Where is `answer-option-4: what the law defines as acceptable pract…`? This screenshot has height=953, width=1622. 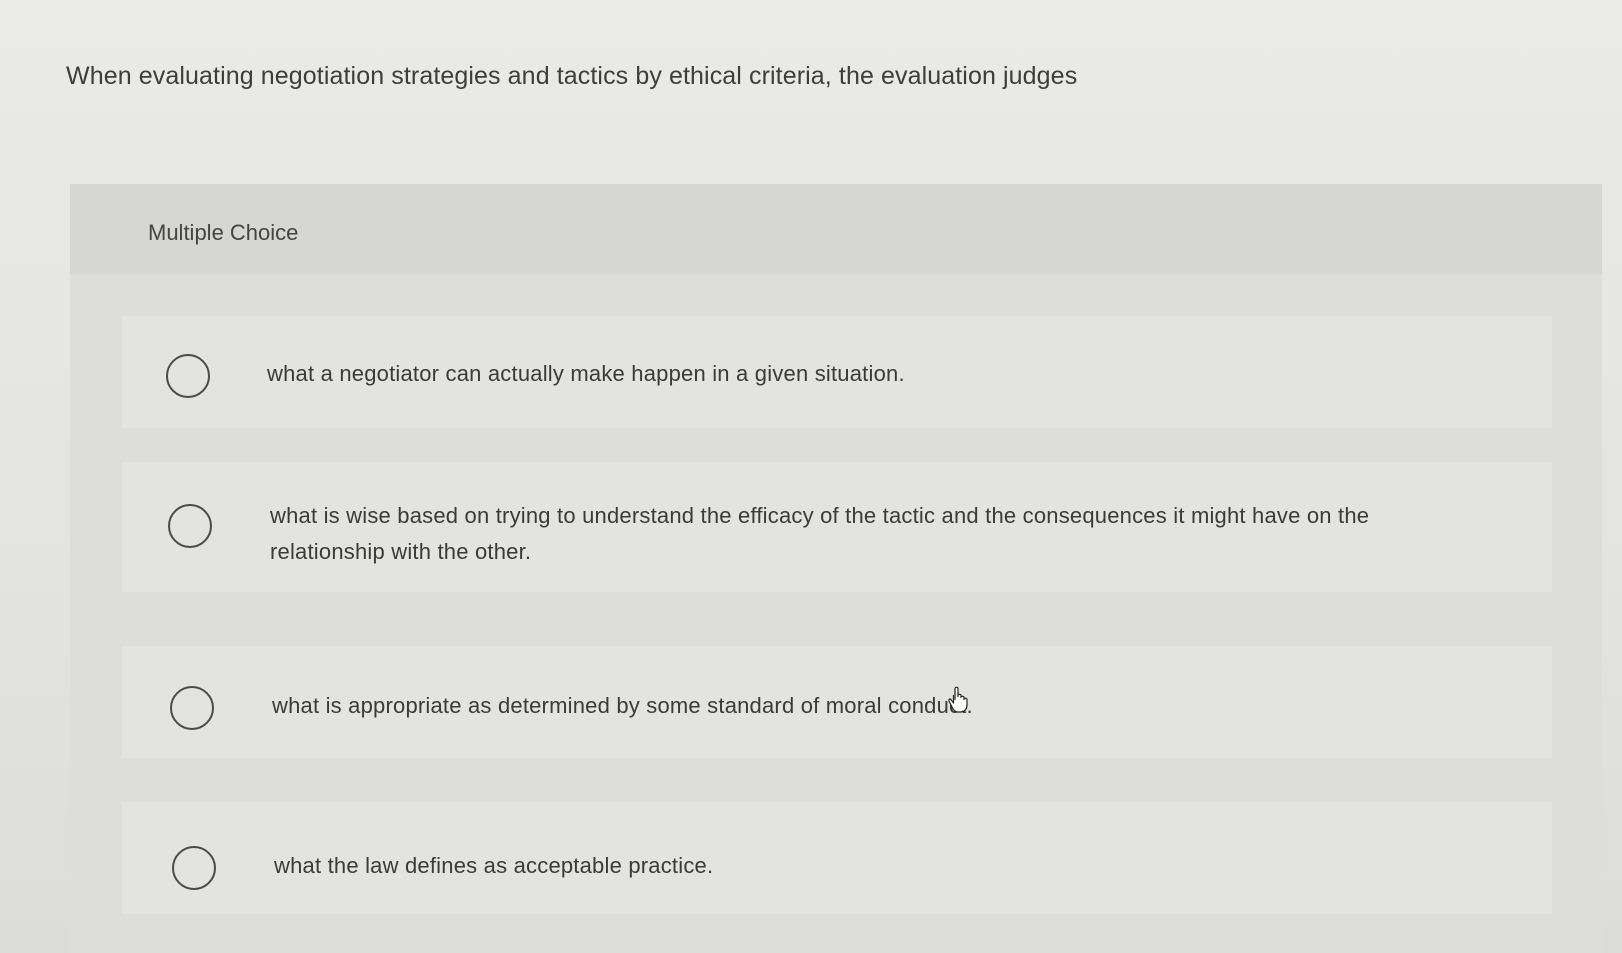 answer-option-4: what the law defines as acceptable pract… is located at coordinates (837, 858).